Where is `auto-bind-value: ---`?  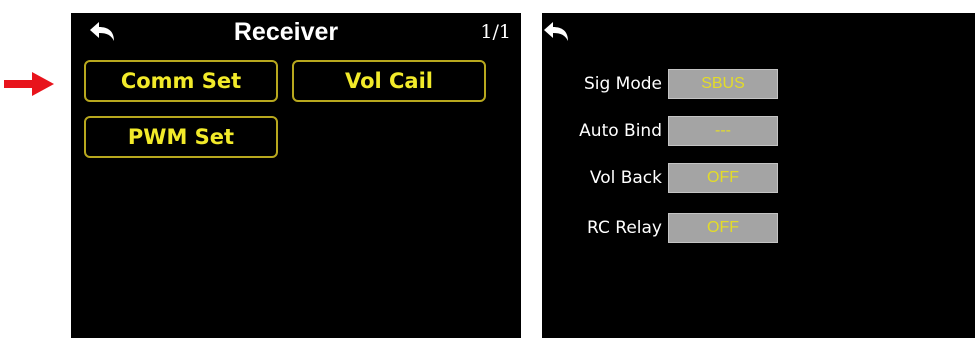
auto-bind-value: --- is located at coordinates (723, 131).